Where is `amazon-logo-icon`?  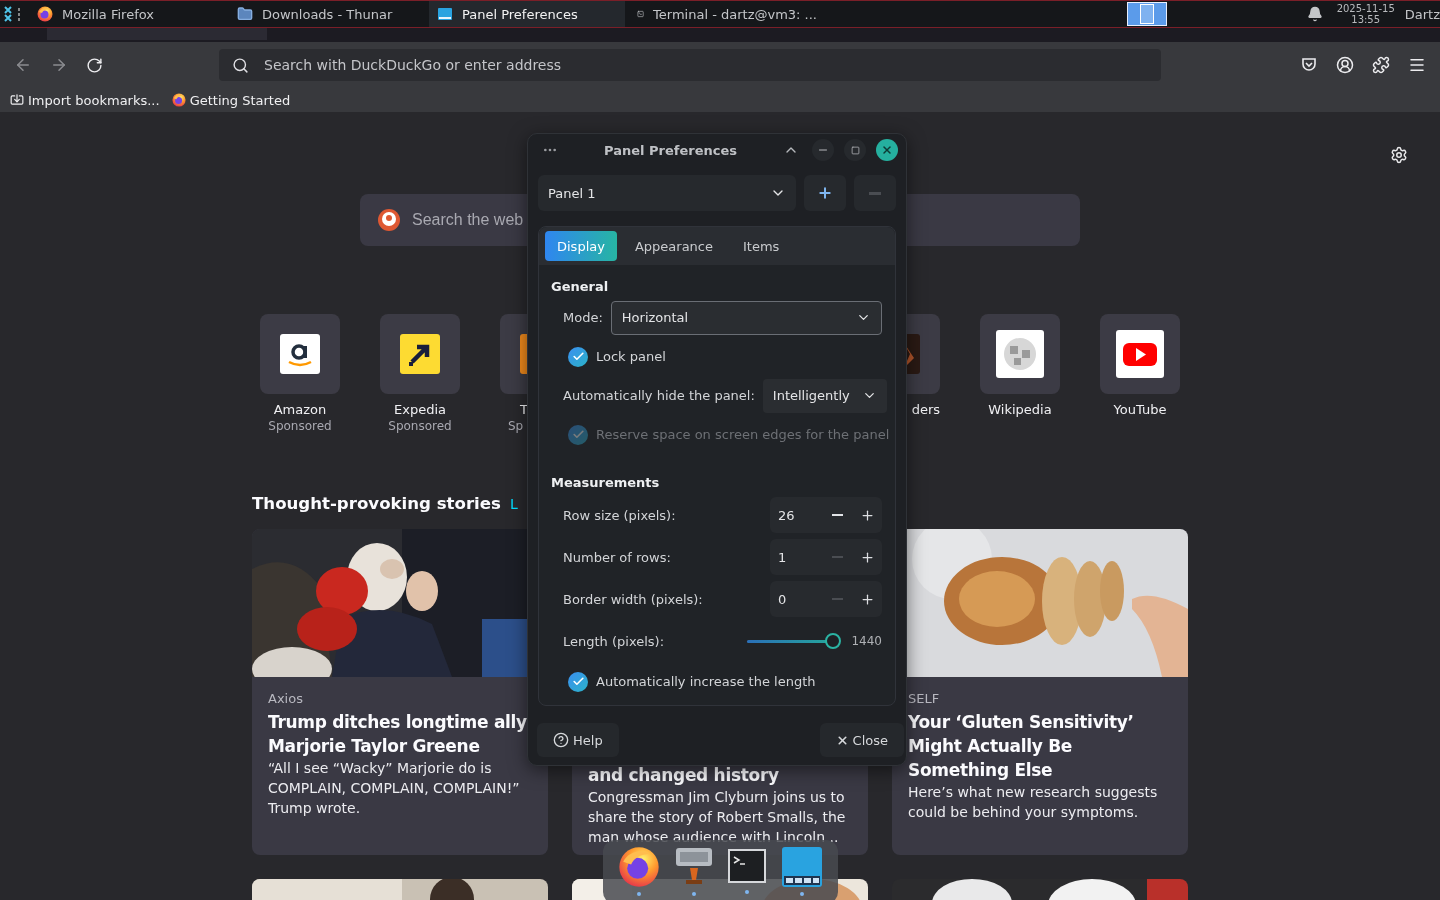 amazon-logo-icon is located at coordinates (300, 354).